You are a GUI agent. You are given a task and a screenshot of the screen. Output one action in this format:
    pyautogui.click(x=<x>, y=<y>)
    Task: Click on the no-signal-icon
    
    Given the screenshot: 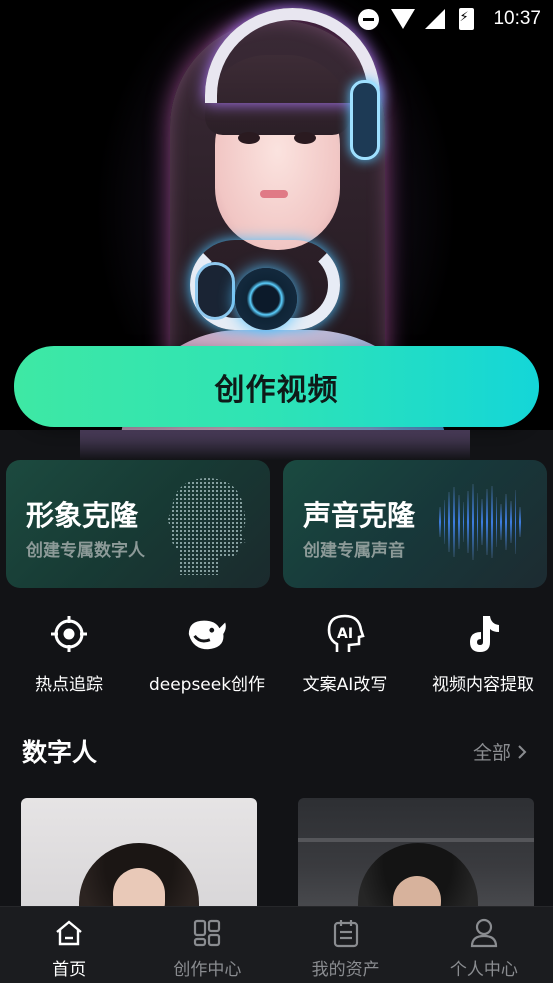 What is the action you would take?
    pyautogui.click(x=435, y=19)
    